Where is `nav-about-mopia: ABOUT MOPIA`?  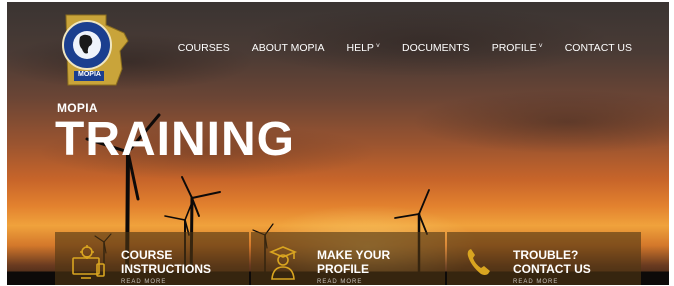 nav-about-mopia: ABOUT MOPIA is located at coordinates (288, 48).